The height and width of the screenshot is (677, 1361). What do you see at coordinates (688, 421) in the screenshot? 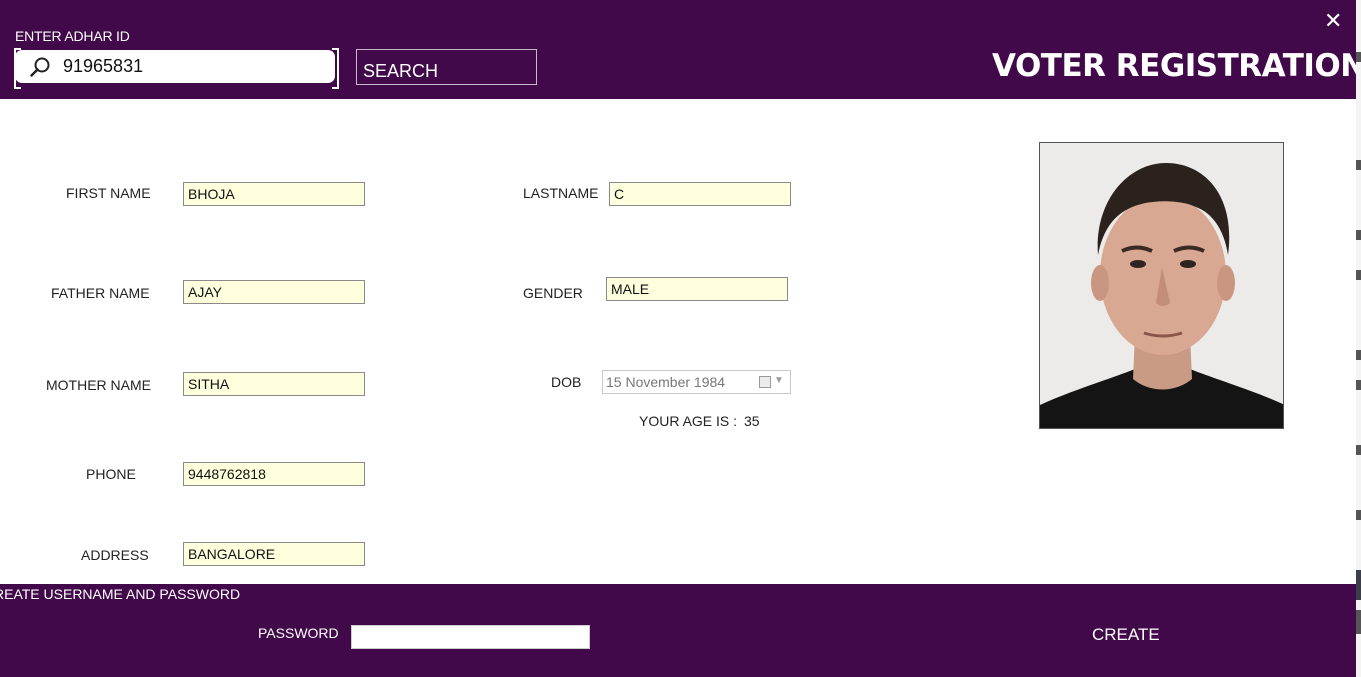
I see `age-label: YOUR AGE IS :` at bounding box center [688, 421].